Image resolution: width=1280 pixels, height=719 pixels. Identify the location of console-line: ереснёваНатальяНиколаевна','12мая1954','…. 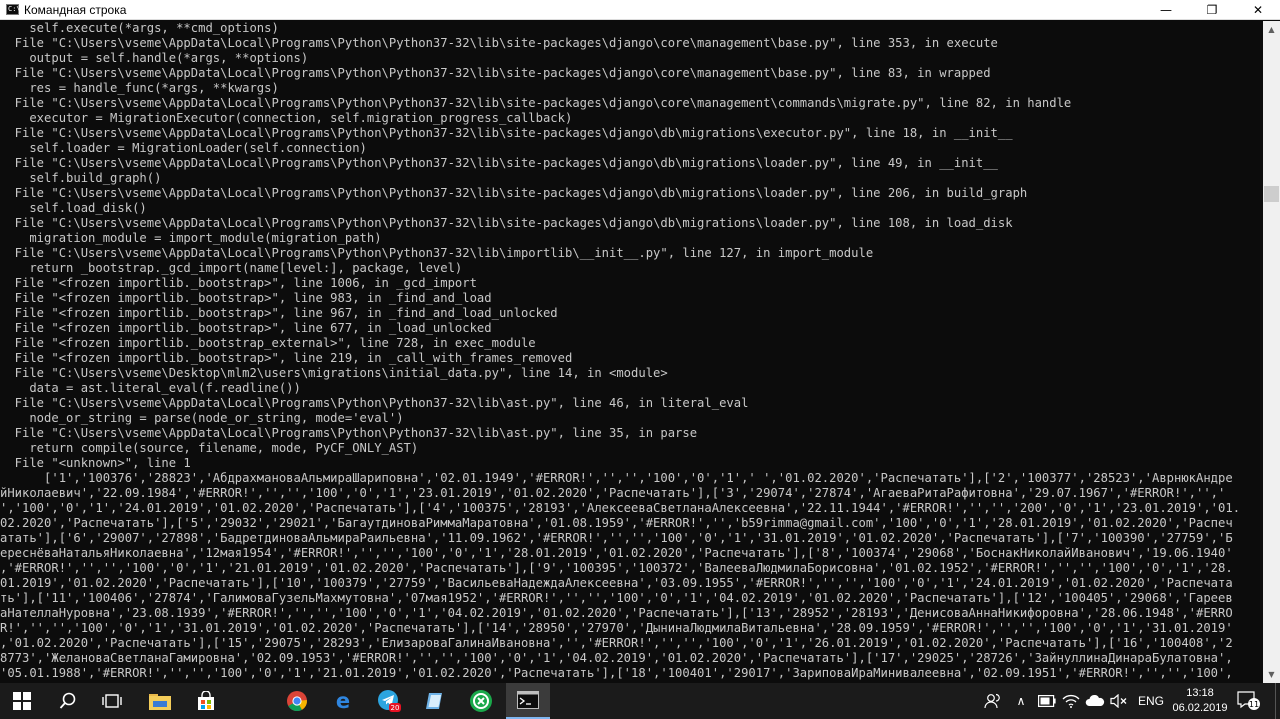
(616, 553).